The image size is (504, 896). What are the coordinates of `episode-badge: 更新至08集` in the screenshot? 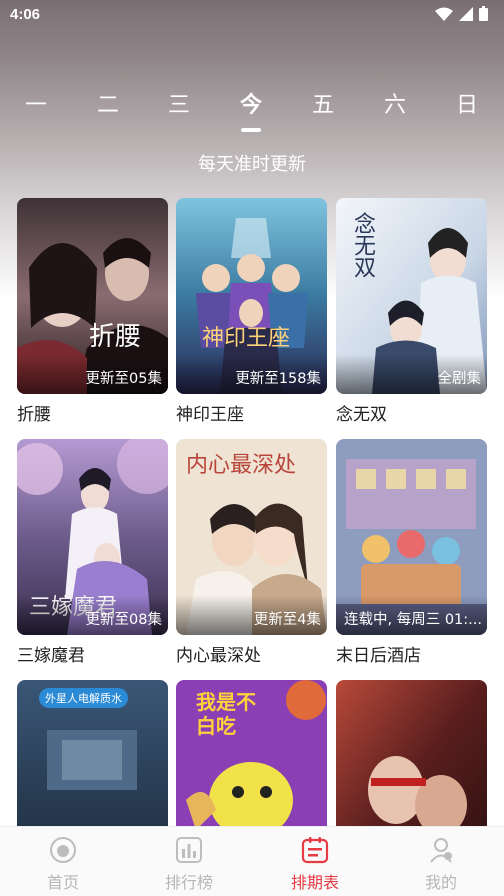 It's located at (123, 620).